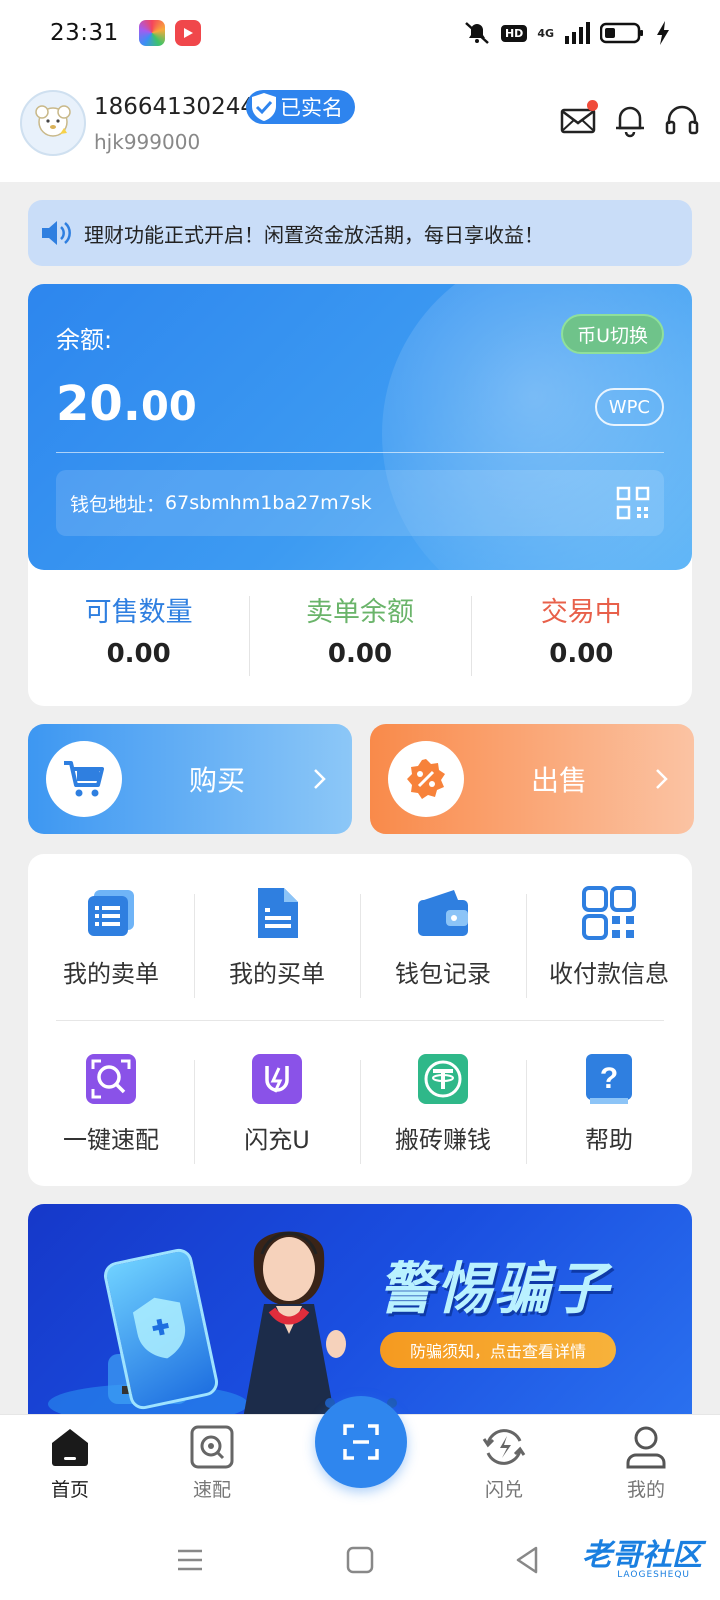 This screenshot has height=1600, width=720. I want to click on profile-icon, so click(646, 1447).